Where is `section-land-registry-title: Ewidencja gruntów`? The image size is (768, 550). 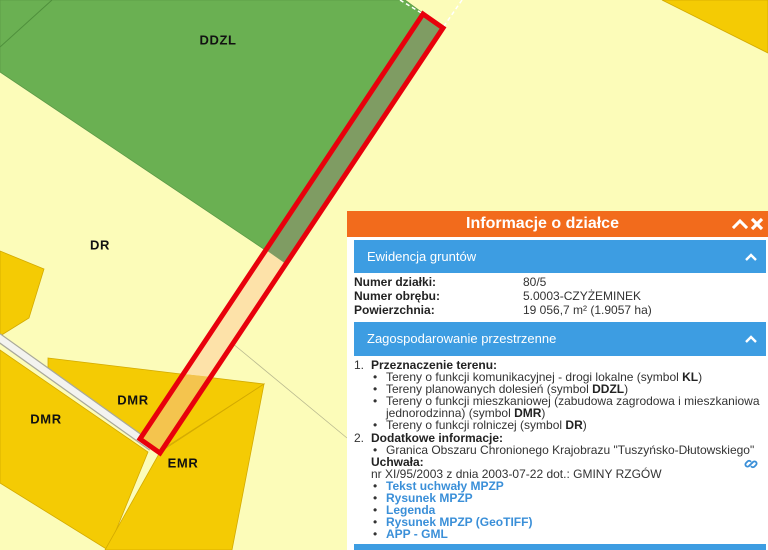
section-land-registry-title: Ewidencja gruntów is located at coordinates (422, 256).